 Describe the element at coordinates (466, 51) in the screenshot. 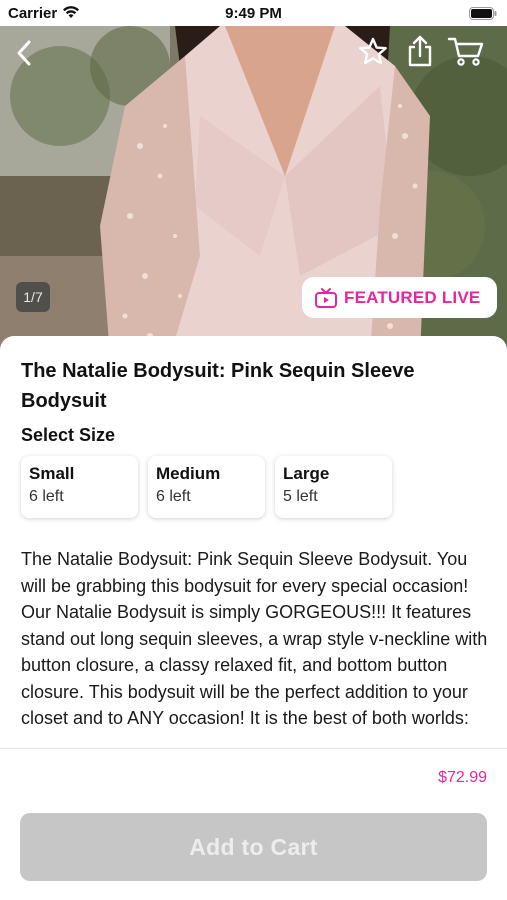

I see `cart-button` at that location.